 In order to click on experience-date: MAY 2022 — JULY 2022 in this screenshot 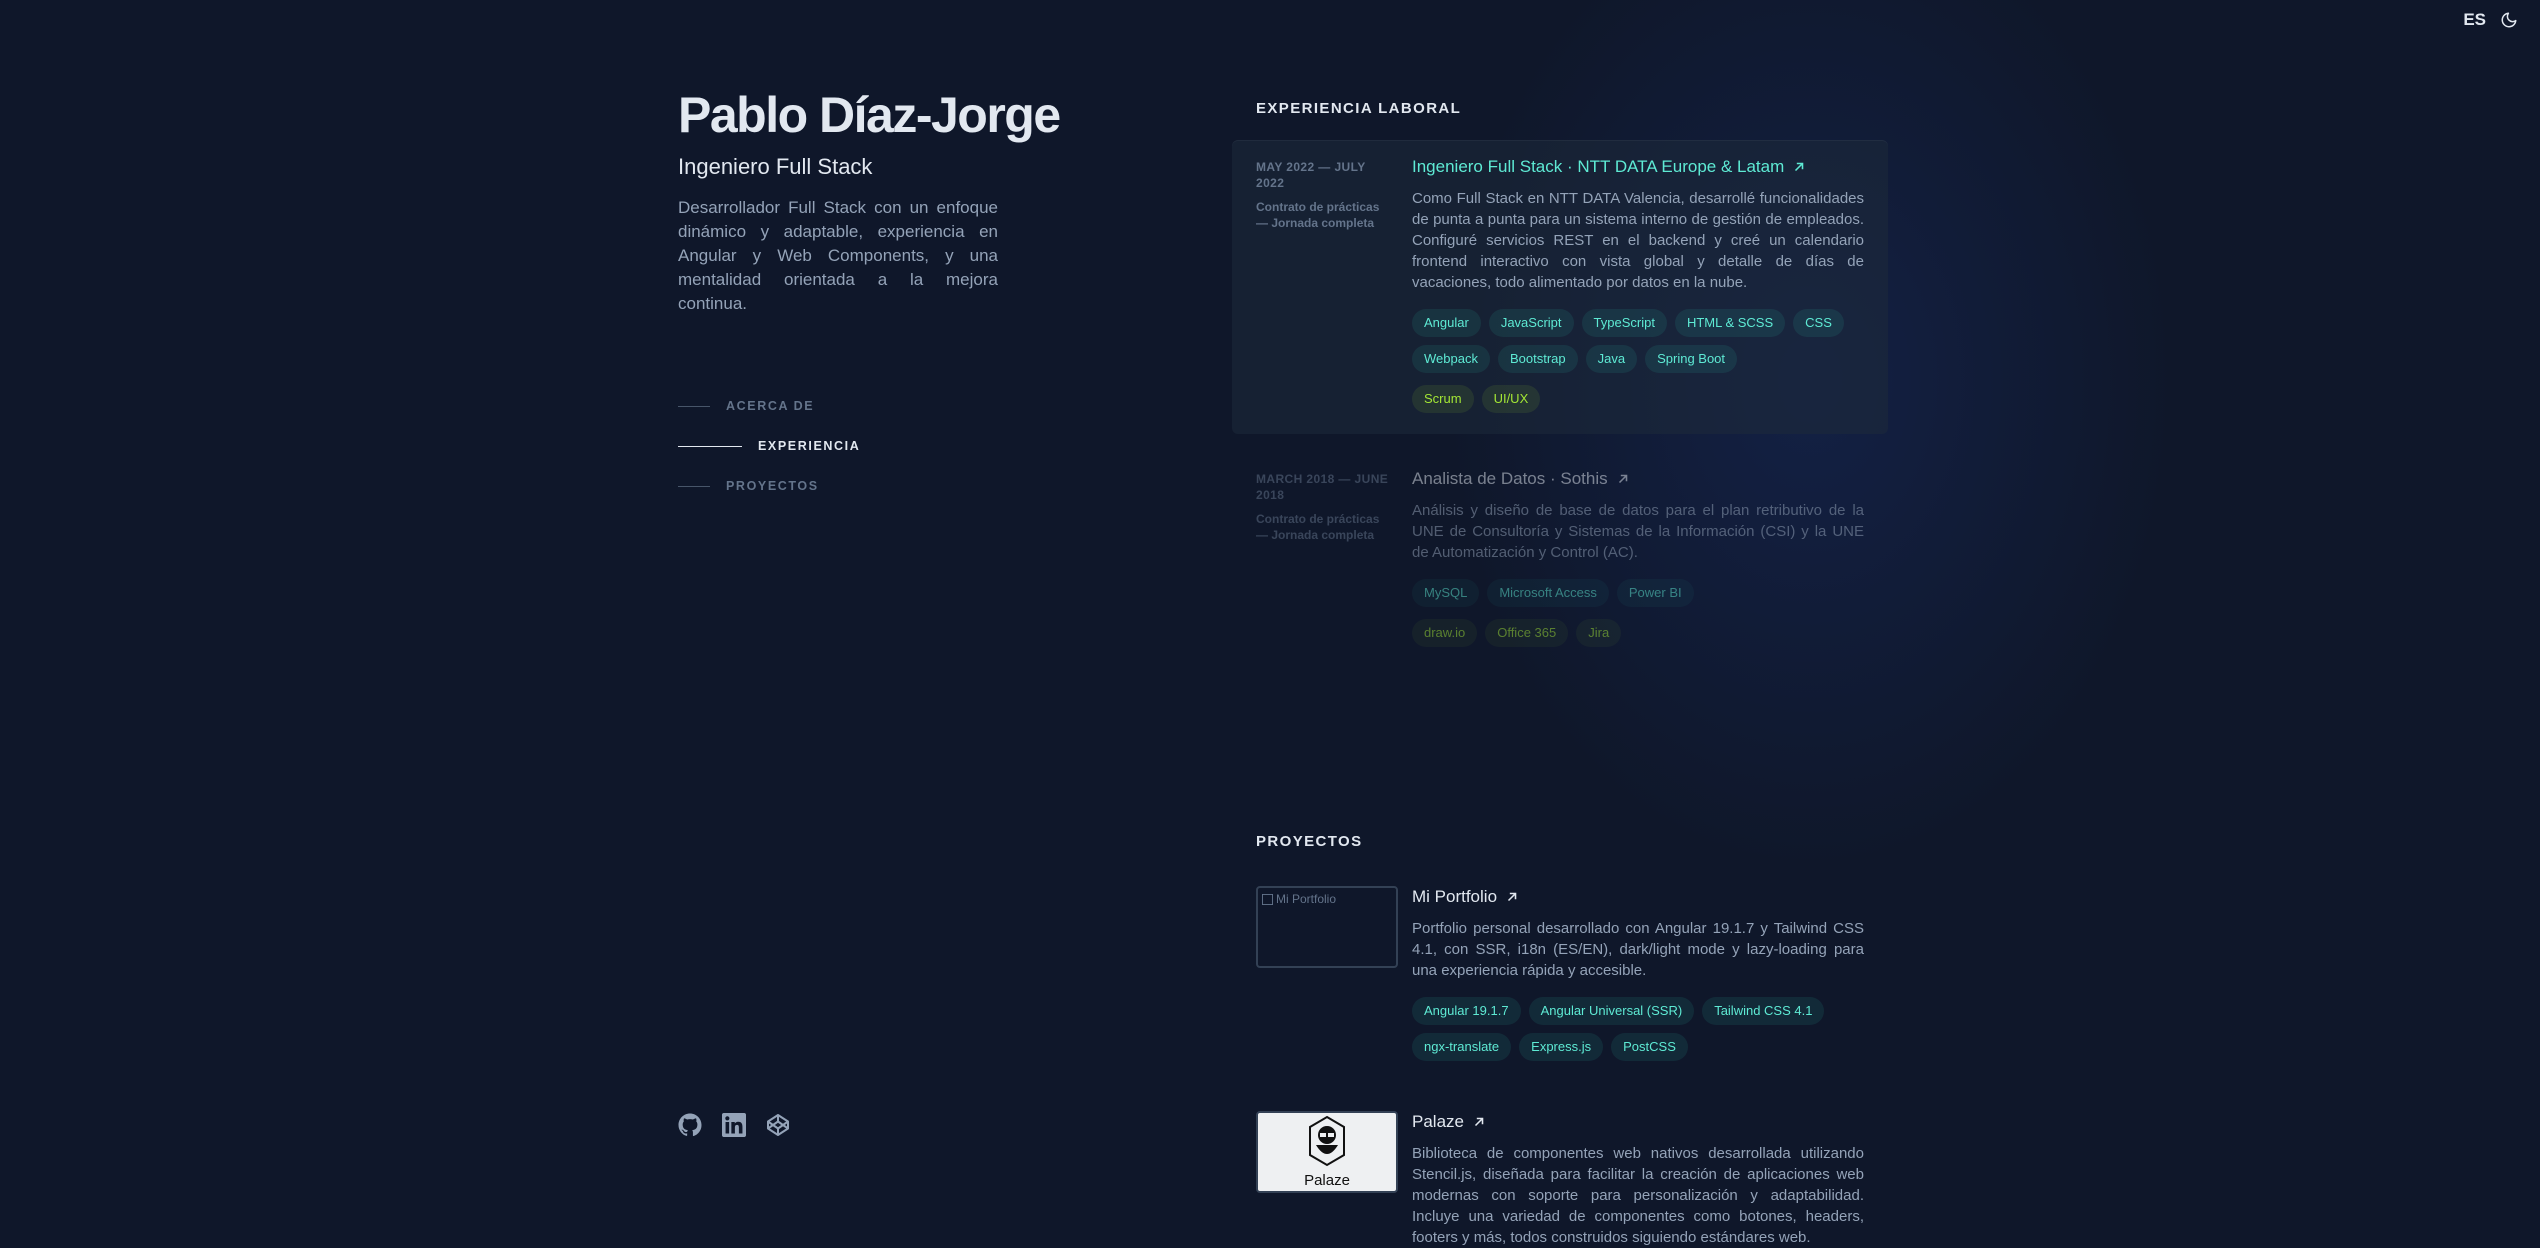, I will do `click(1311, 175)`.